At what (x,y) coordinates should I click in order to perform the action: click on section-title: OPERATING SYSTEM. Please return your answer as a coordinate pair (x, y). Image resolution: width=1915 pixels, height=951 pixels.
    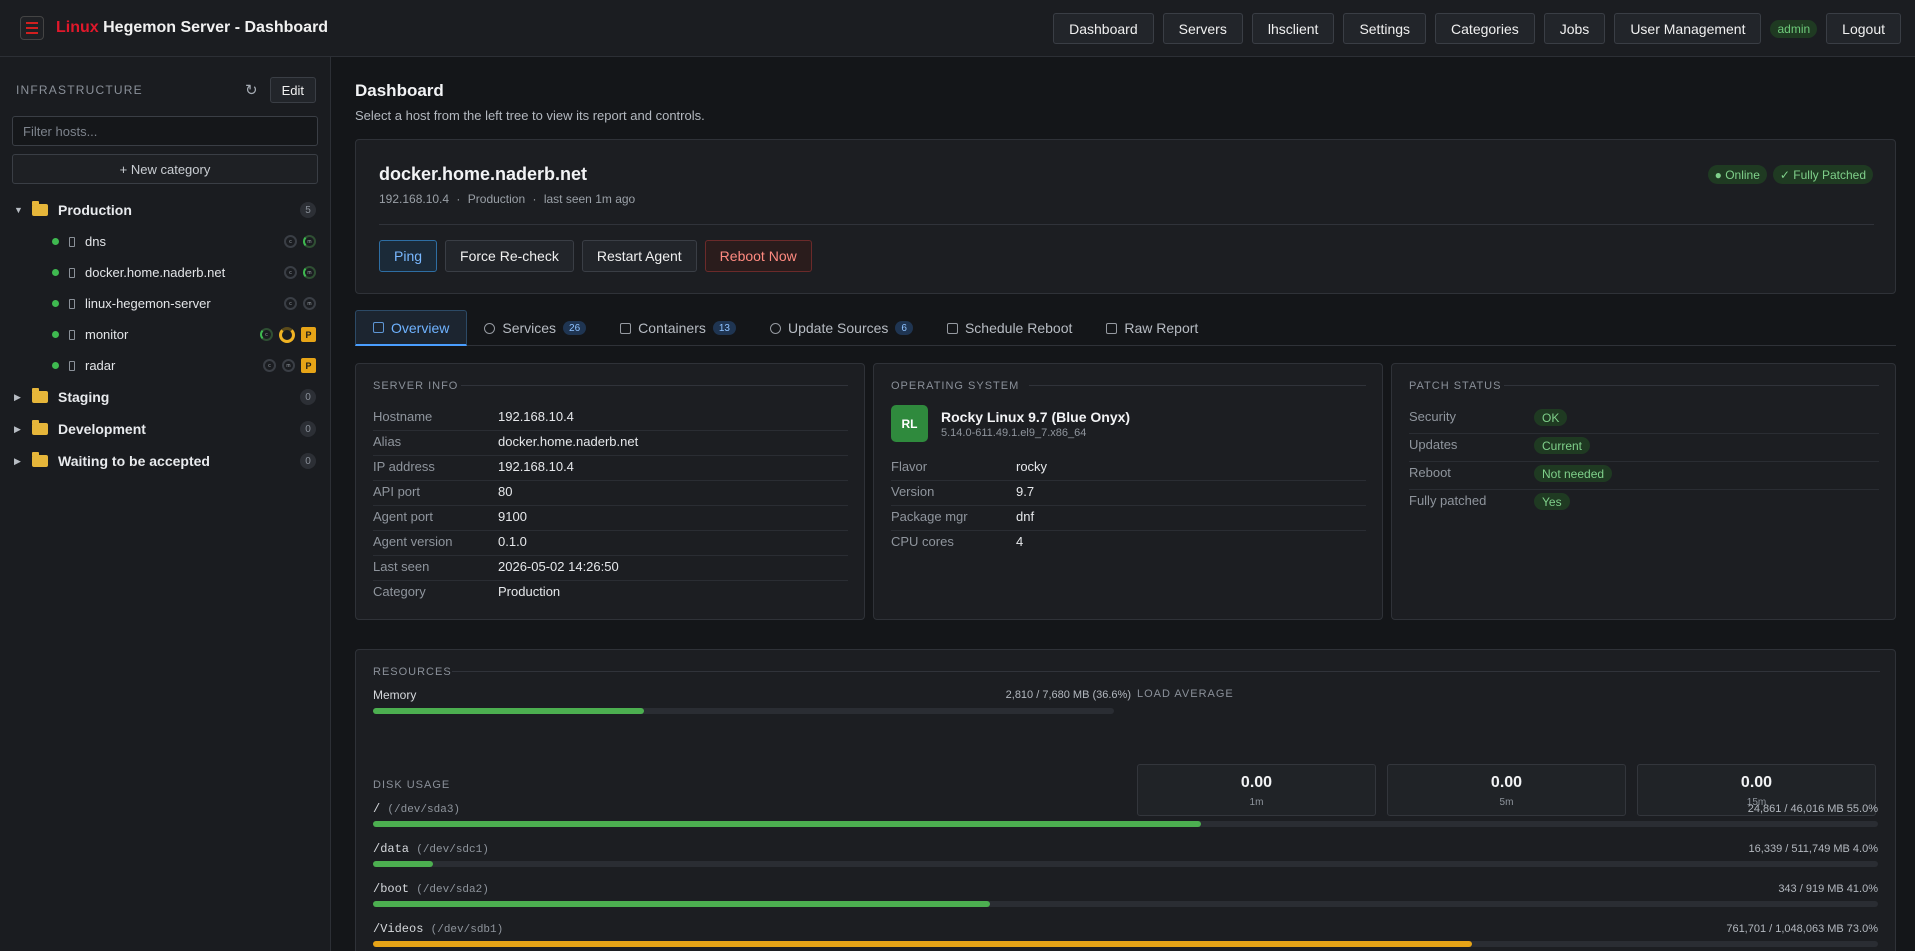
    Looking at the image, I should click on (955, 386).